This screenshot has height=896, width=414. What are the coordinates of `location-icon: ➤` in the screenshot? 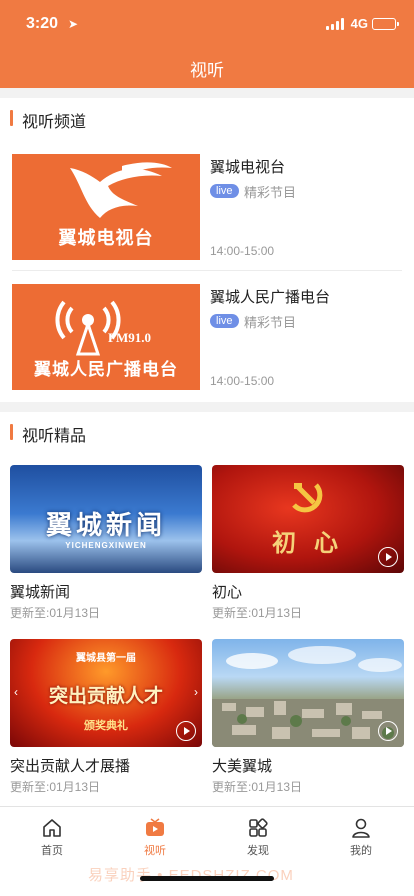 It's located at (73, 24).